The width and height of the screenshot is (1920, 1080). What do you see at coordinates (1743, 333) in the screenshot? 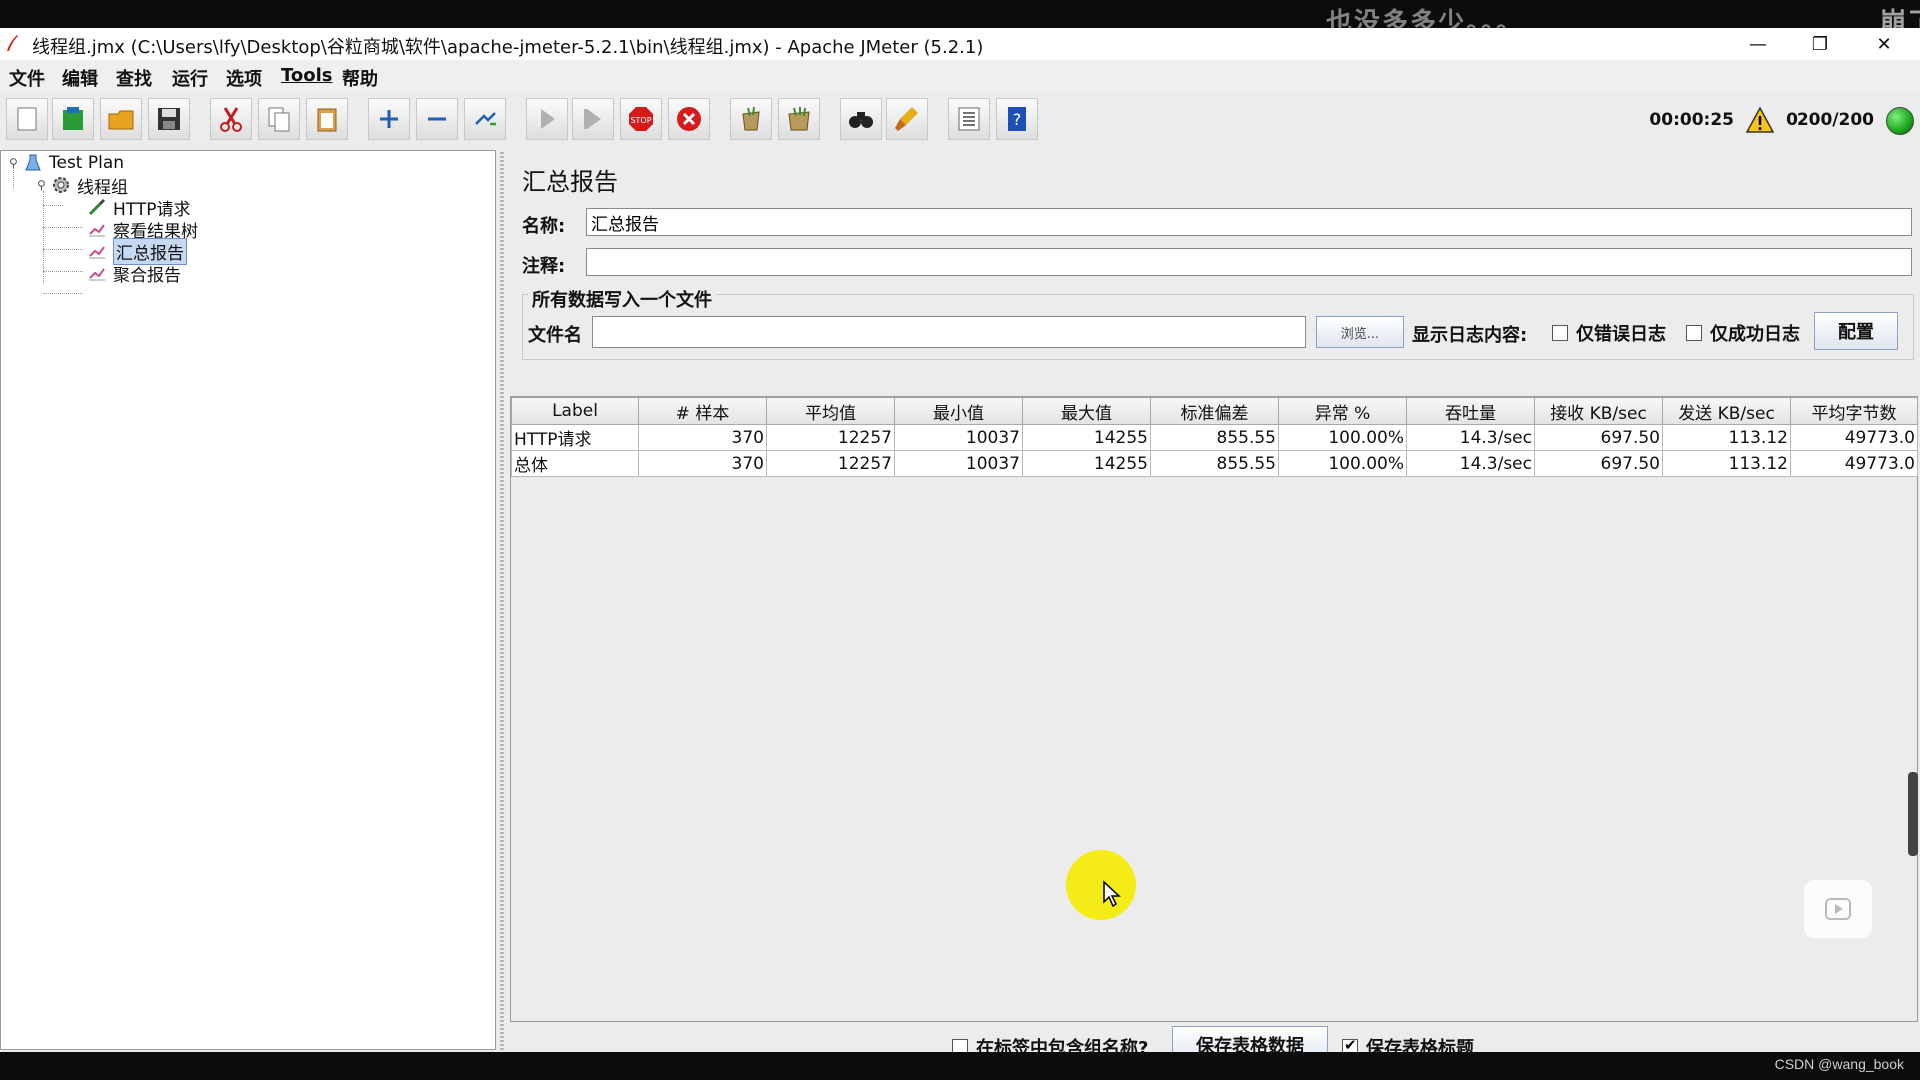
I see `success-only-checkbox: 仅成功日志` at bounding box center [1743, 333].